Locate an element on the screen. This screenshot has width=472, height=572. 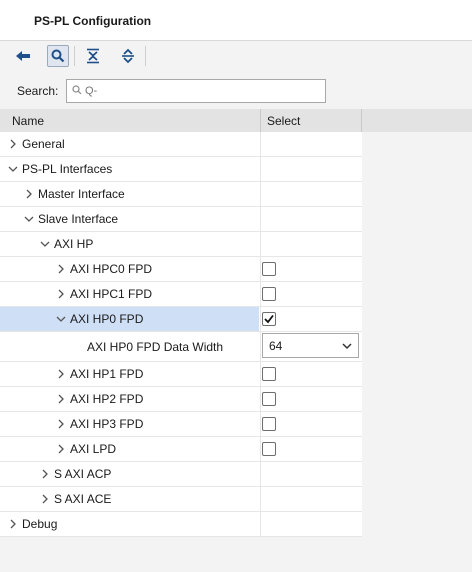
search-field is located at coordinates (196, 91).